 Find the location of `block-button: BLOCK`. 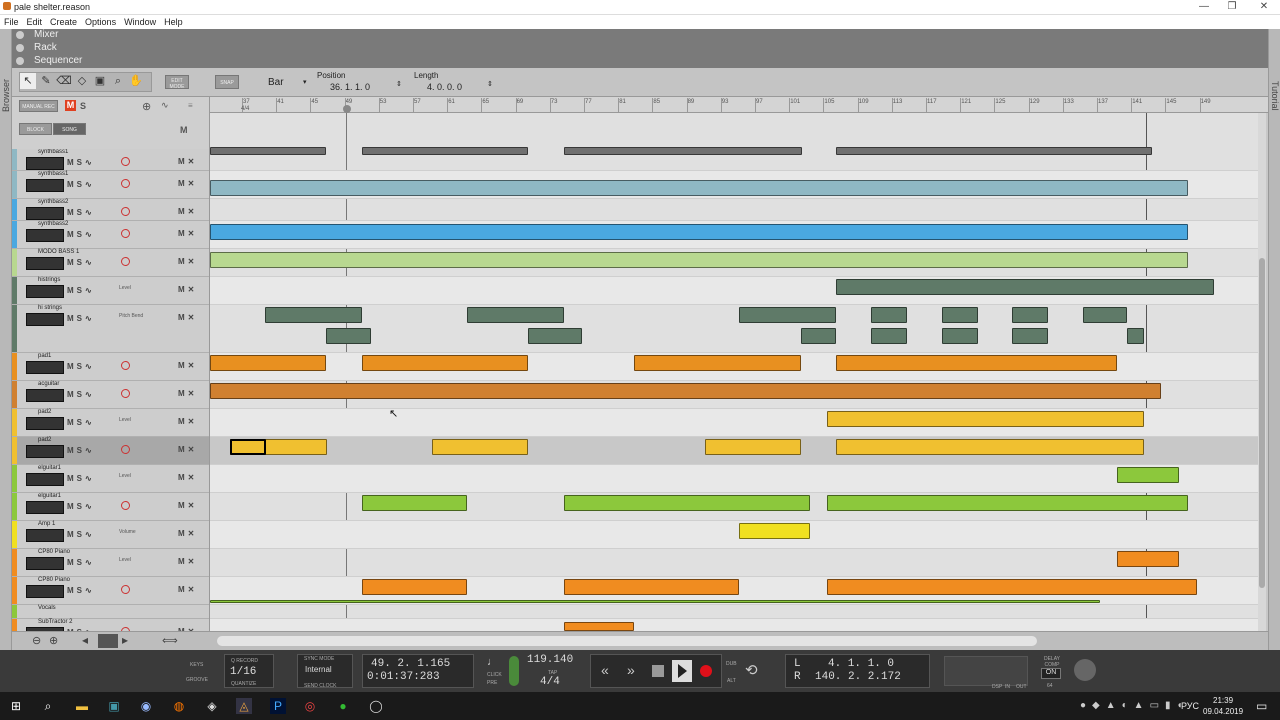

block-button: BLOCK is located at coordinates (35, 129).